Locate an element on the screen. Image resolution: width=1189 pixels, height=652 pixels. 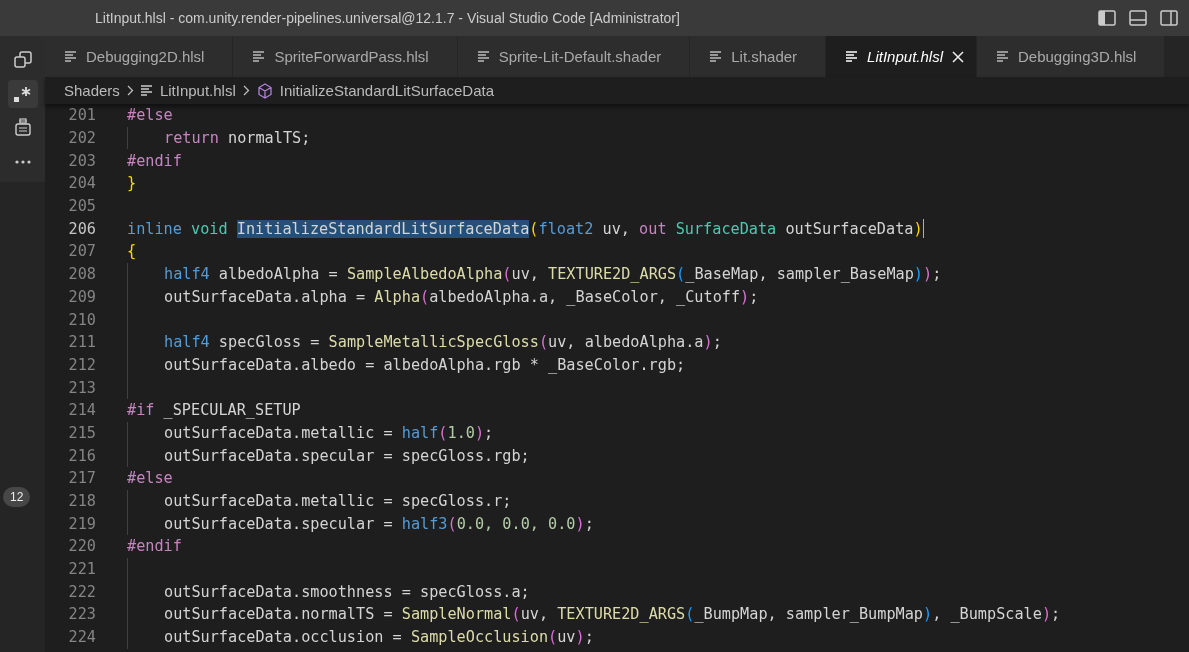
panel-toggle-icon is located at coordinates (1138, 18).